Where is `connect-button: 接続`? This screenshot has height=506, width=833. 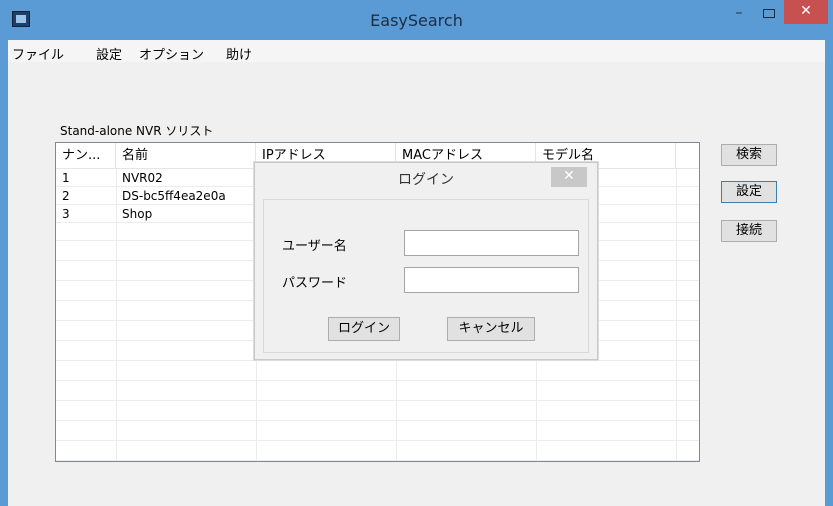 connect-button: 接続 is located at coordinates (749, 231).